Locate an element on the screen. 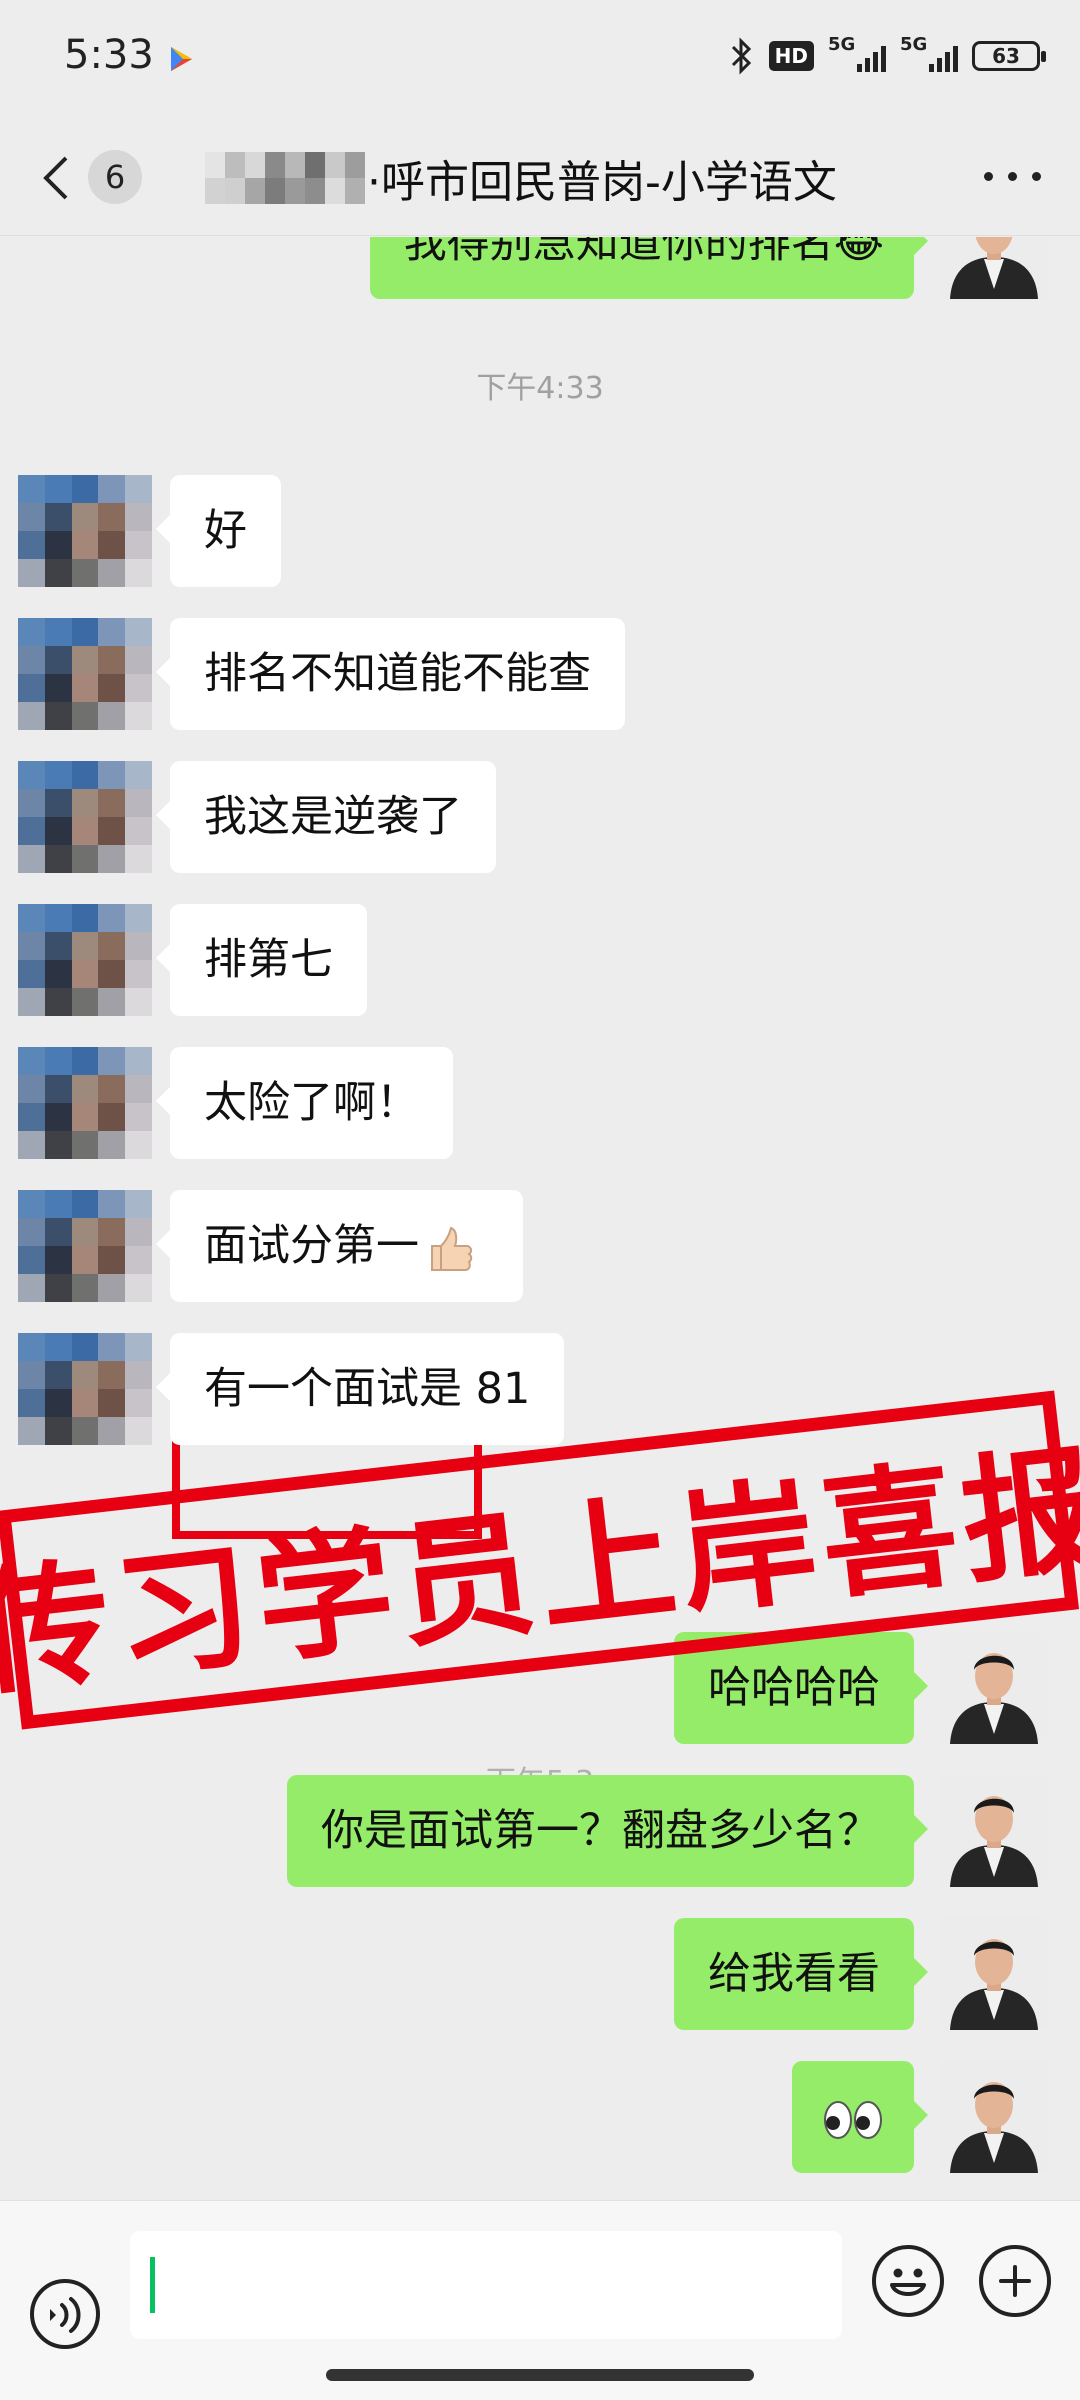 The width and height of the screenshot is (1080, 2400). bluetooth-icon is located at coordinates (741, 56).